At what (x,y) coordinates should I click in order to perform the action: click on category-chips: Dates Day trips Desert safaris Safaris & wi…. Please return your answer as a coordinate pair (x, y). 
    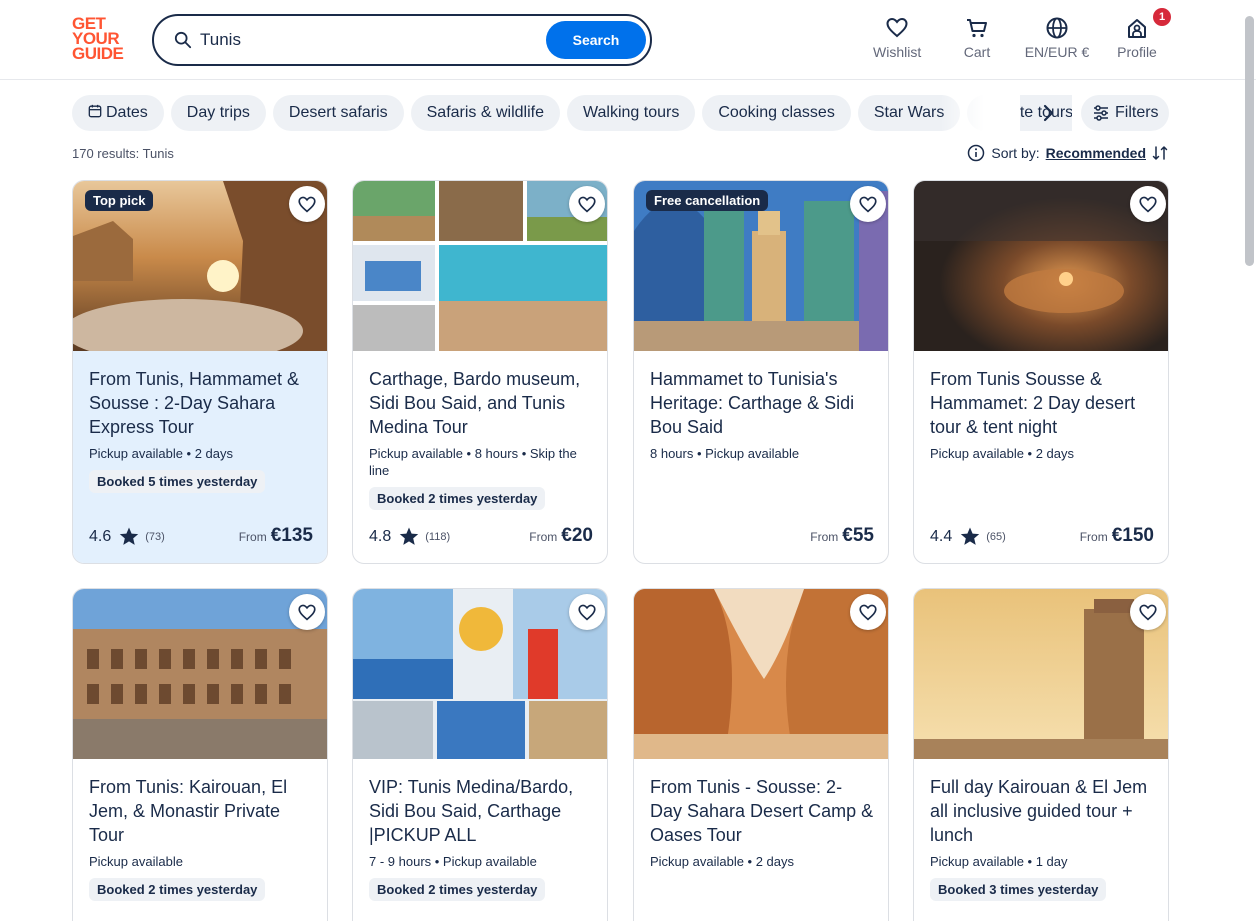
    Looking at the image, I should click on (572, 114).